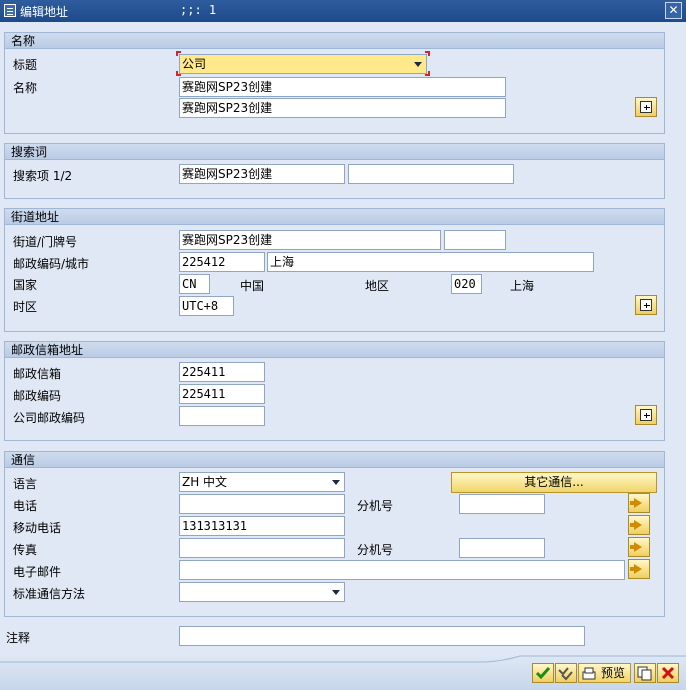 Image resolution: width=686 pixels, height=690 pixels. Describe the element at coordinates (45, 242) in the screenshot. I see `street-label: 街道/门牌号` at that location.